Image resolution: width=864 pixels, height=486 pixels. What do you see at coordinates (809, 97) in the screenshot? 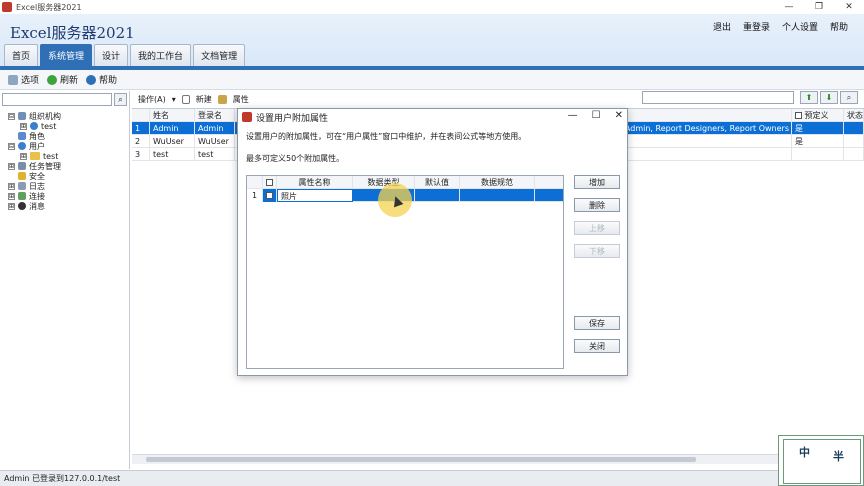
I see `move-up-icon: ⬆` at bounding box center [809, 97].